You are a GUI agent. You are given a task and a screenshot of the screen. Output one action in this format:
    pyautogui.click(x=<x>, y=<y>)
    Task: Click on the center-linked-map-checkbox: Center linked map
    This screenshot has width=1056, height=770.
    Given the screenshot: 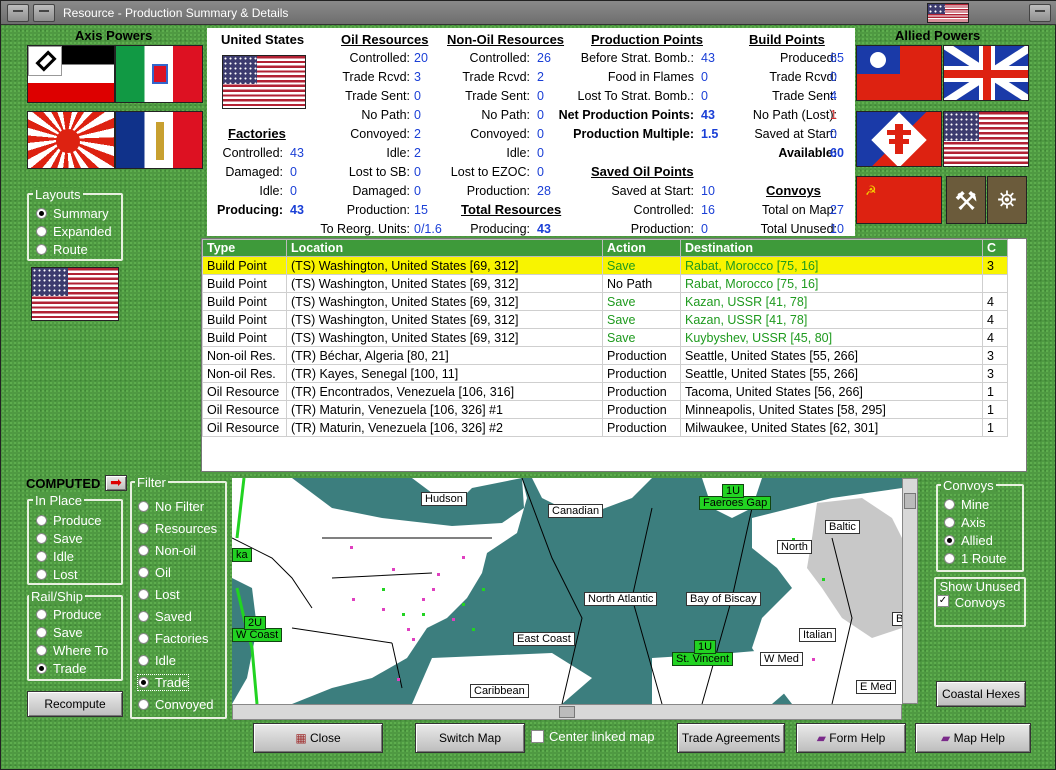 What is the action you would take?
    pyautogui.click(x=593, y=736)
    